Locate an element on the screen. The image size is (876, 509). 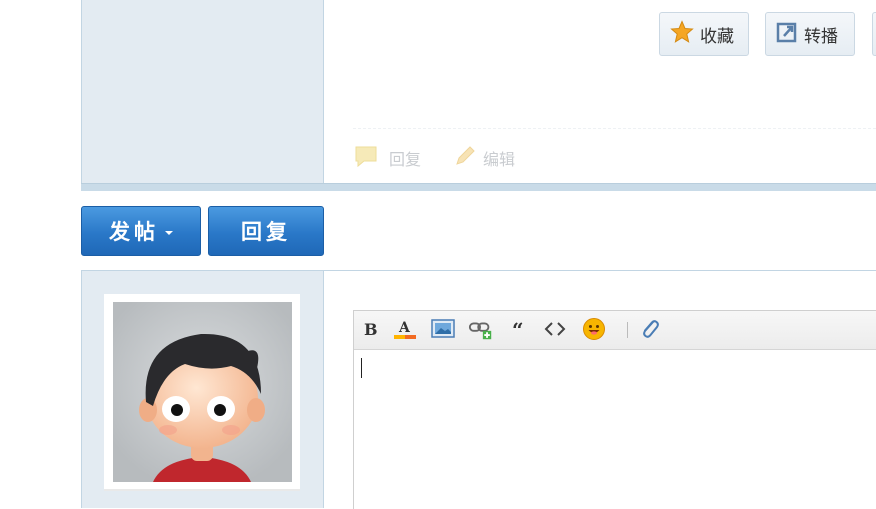
avatar-frame is located at coordinates (202, 392).